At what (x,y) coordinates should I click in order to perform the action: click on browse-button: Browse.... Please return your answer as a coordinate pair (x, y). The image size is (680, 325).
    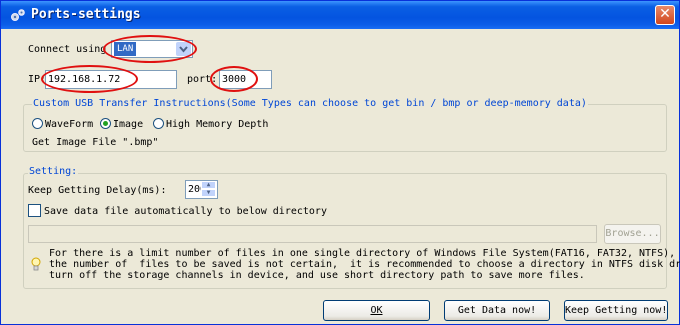
    Looking at the image, I should click on (632, 234).